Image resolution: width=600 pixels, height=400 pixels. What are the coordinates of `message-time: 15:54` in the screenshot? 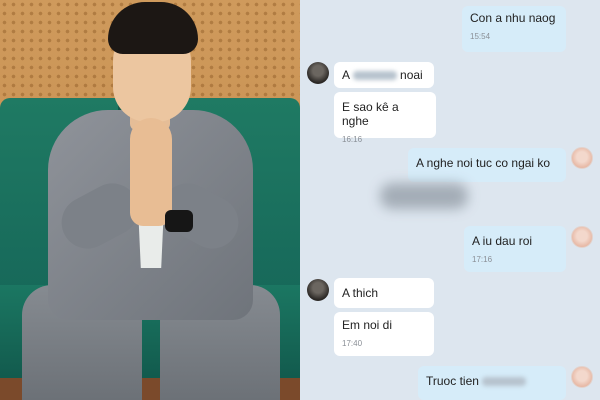 It's located at (480, 36).